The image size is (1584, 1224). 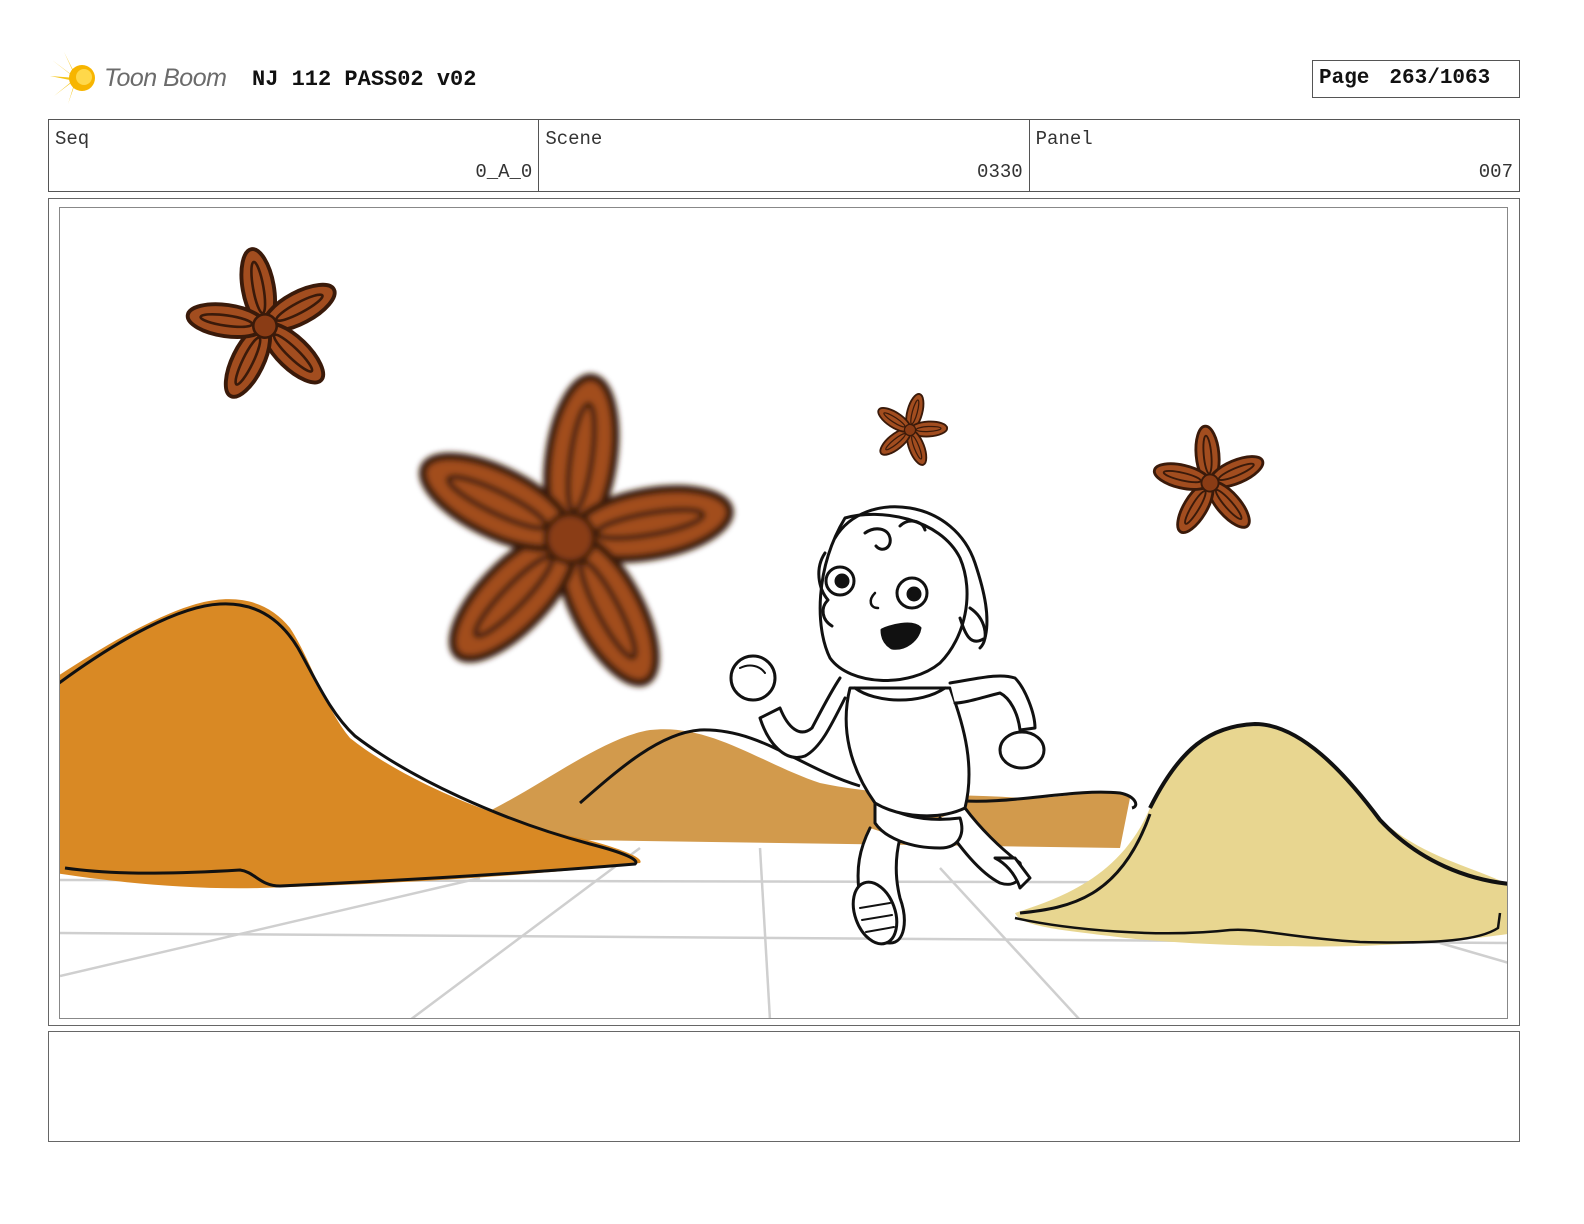 I want to click on page-label: Page, so click(x=1344, y=78).